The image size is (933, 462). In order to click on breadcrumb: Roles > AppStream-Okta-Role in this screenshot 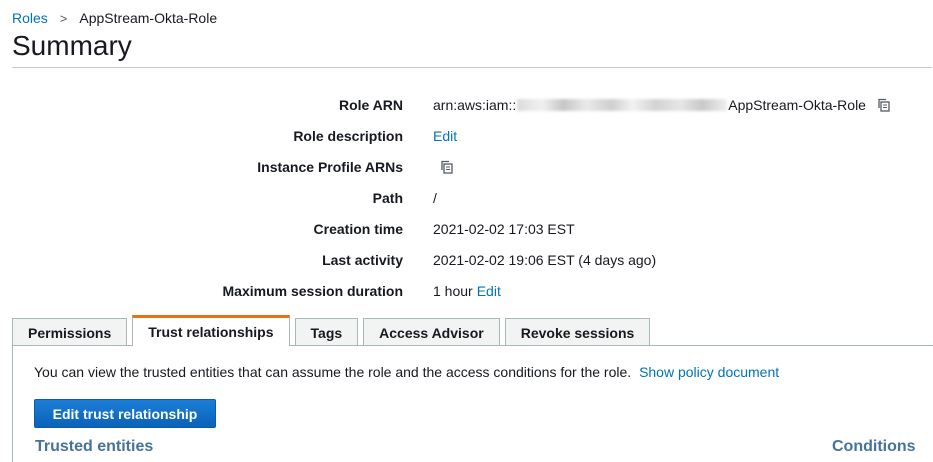, I will do `click(114, 18)`.